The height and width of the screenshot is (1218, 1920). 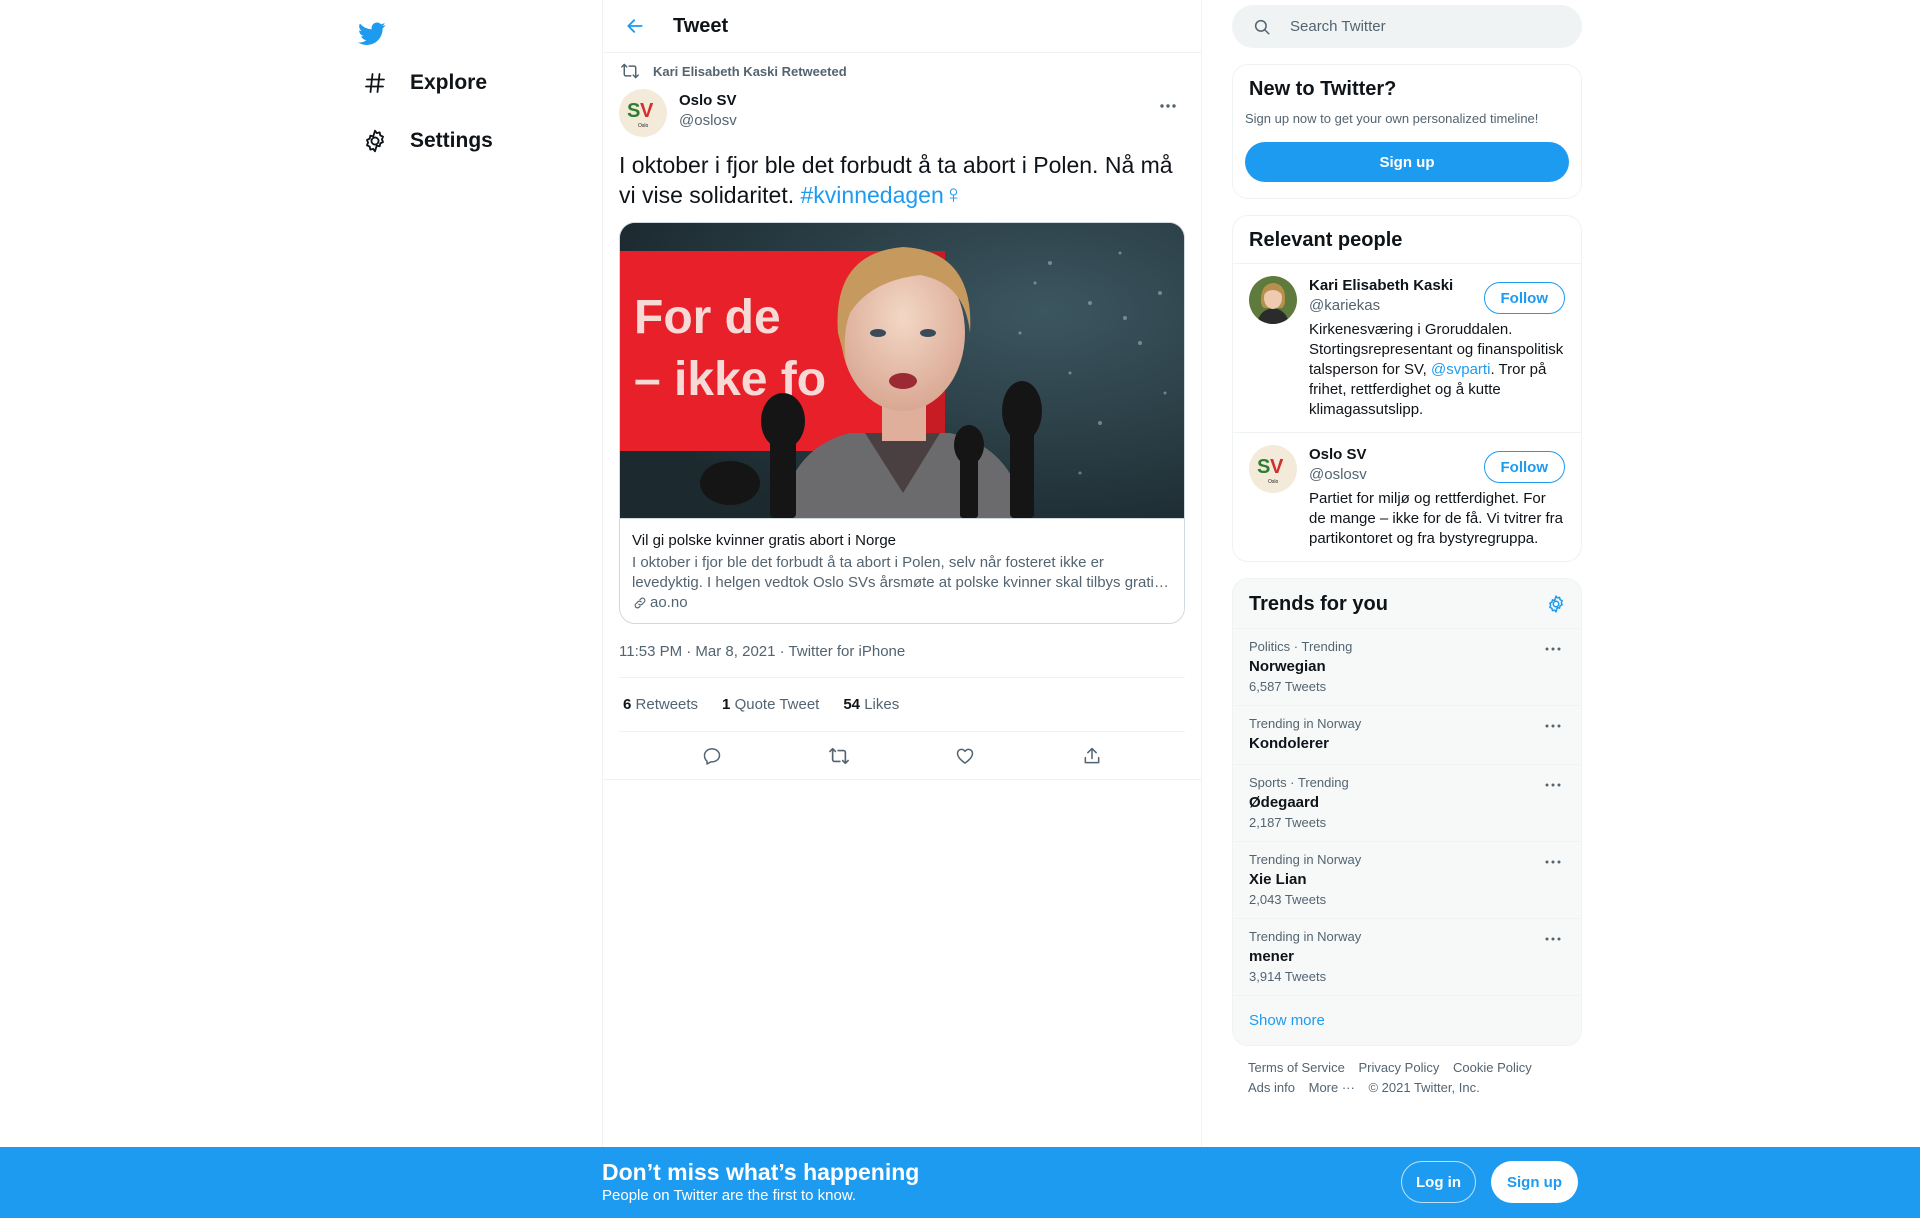 What do you see at coordinates (1326, 240) in the screenshot?
I see `relevant-people-title: Relevant people` at bounding box center [1326, 240].